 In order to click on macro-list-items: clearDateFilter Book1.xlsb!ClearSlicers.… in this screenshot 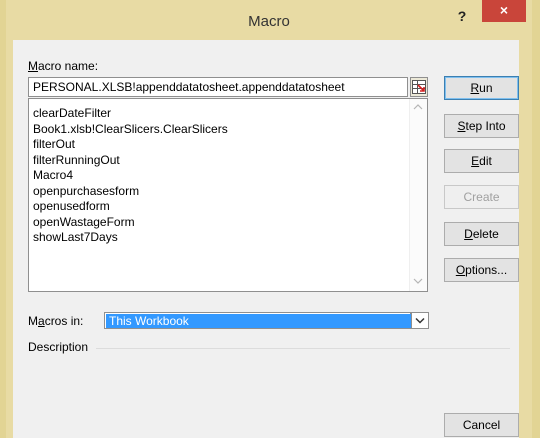, I will do `click(130, 176)`.